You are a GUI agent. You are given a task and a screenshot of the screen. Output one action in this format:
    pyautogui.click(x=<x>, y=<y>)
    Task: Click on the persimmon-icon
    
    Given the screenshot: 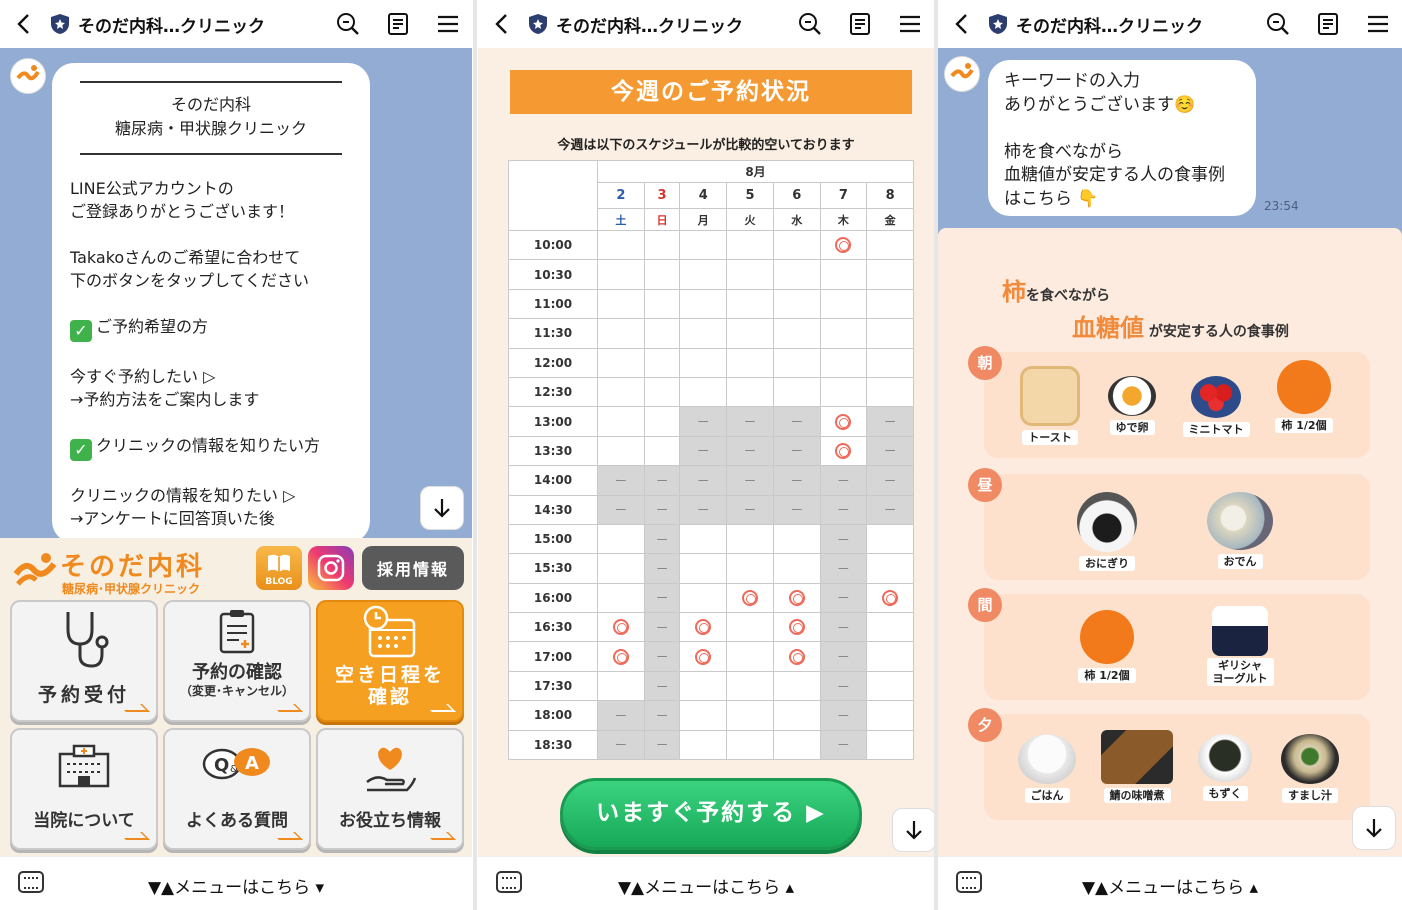 What is the action you would take?
    pyautogui.click(x=1304, y=387)
    